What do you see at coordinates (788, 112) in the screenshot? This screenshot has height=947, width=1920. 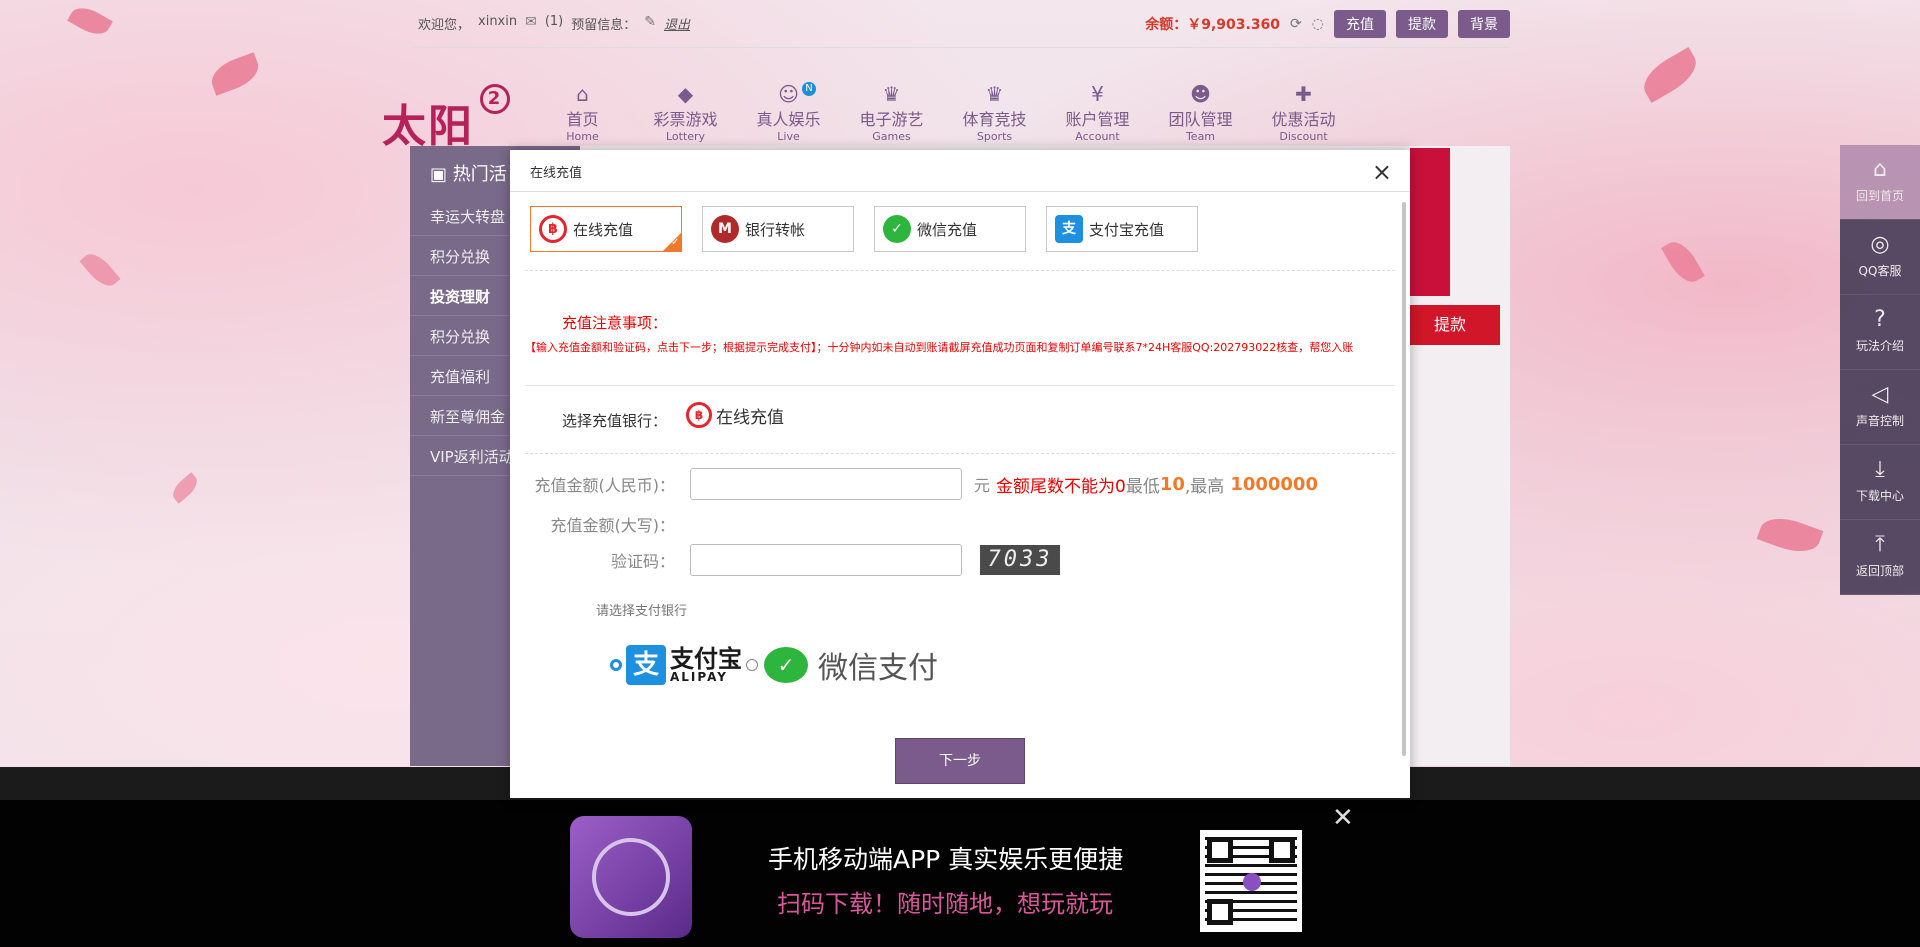 I see `nav-live: ☺ N 真人娱乐 Live` at bounding box center [788, 112].